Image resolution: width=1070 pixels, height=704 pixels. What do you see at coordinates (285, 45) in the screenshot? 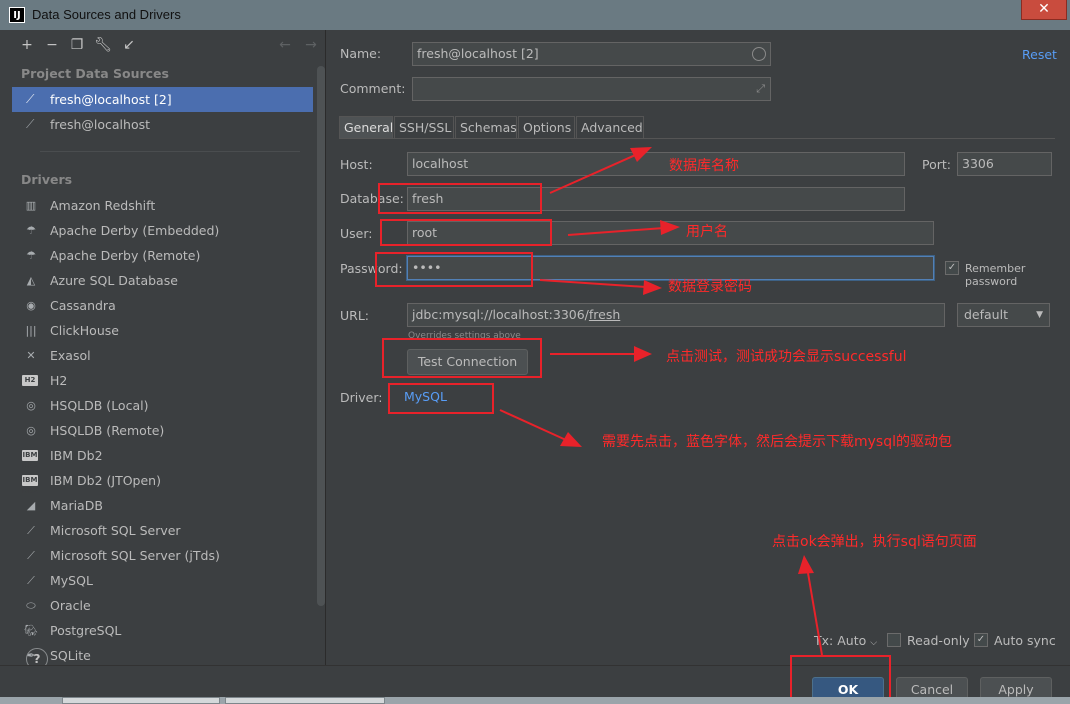
I see `back-arrow-icon: ←` at bounding box center [285, 45].